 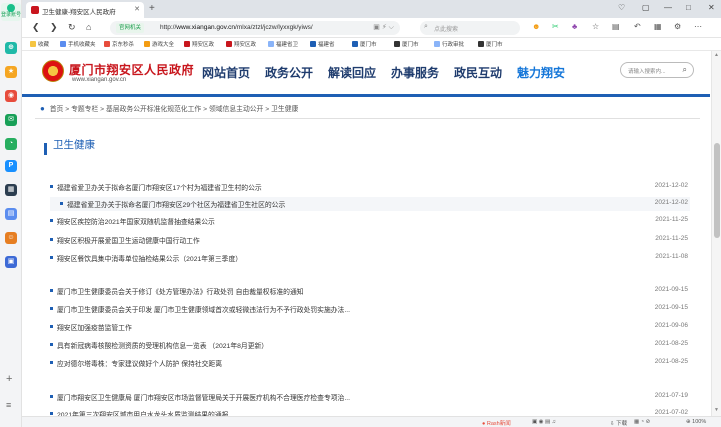 I want to click on status-tools: ▦ ◔ ⊘, so click(x=642, y=422).